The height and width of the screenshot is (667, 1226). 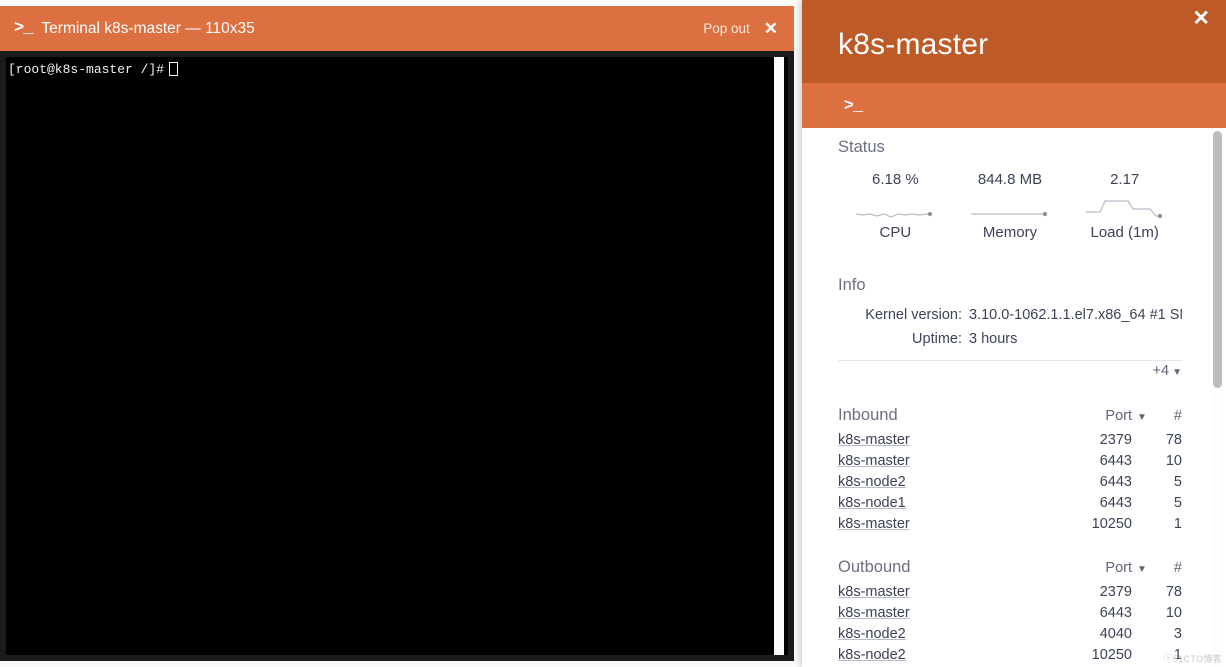 I want to click on outbound-count: 3, so click(x=1177, y=634).